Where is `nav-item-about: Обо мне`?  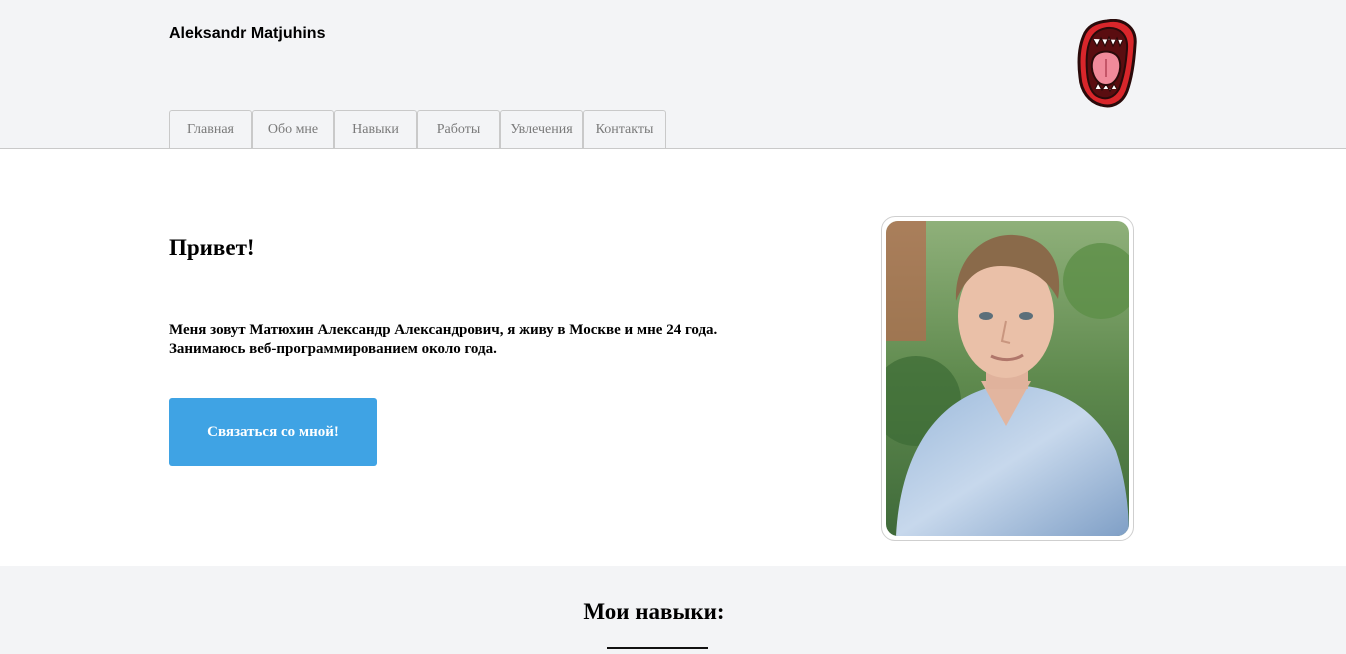
nav-item-about: Обо мне is located at coordinates (293, 129).